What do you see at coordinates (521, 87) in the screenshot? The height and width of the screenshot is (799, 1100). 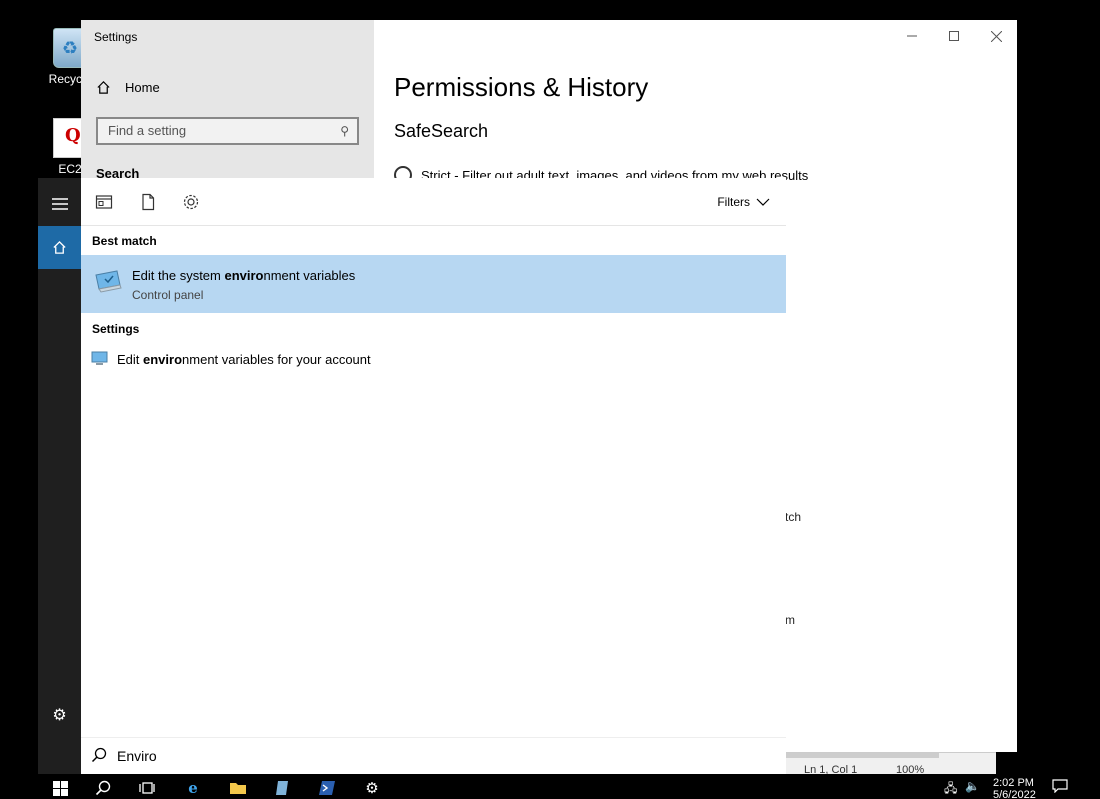 I see `page-title: Permissions & History` at bounding box center [521, 87].